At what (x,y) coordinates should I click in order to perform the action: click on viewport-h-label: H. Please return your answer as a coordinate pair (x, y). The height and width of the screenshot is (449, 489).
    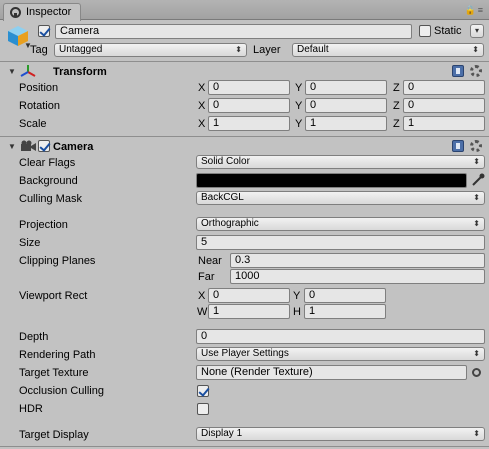
    Looking at the image, I should click on (297, 312).